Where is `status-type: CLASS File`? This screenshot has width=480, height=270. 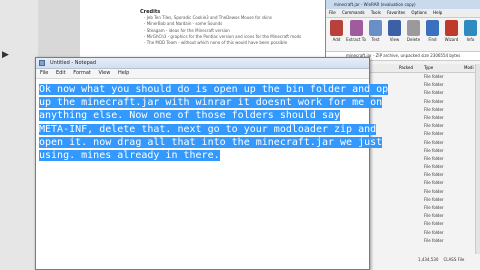
status-type: CLASS File is located at coordinates (454, 259).